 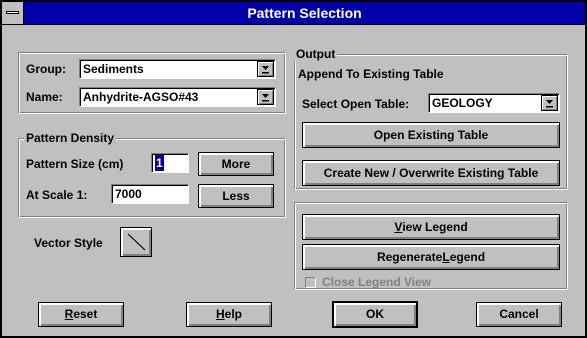 What do you see at coordinates (150, 194) in the screenshot?
I see `scale-input: 7000` at bounding box center [150, 194].